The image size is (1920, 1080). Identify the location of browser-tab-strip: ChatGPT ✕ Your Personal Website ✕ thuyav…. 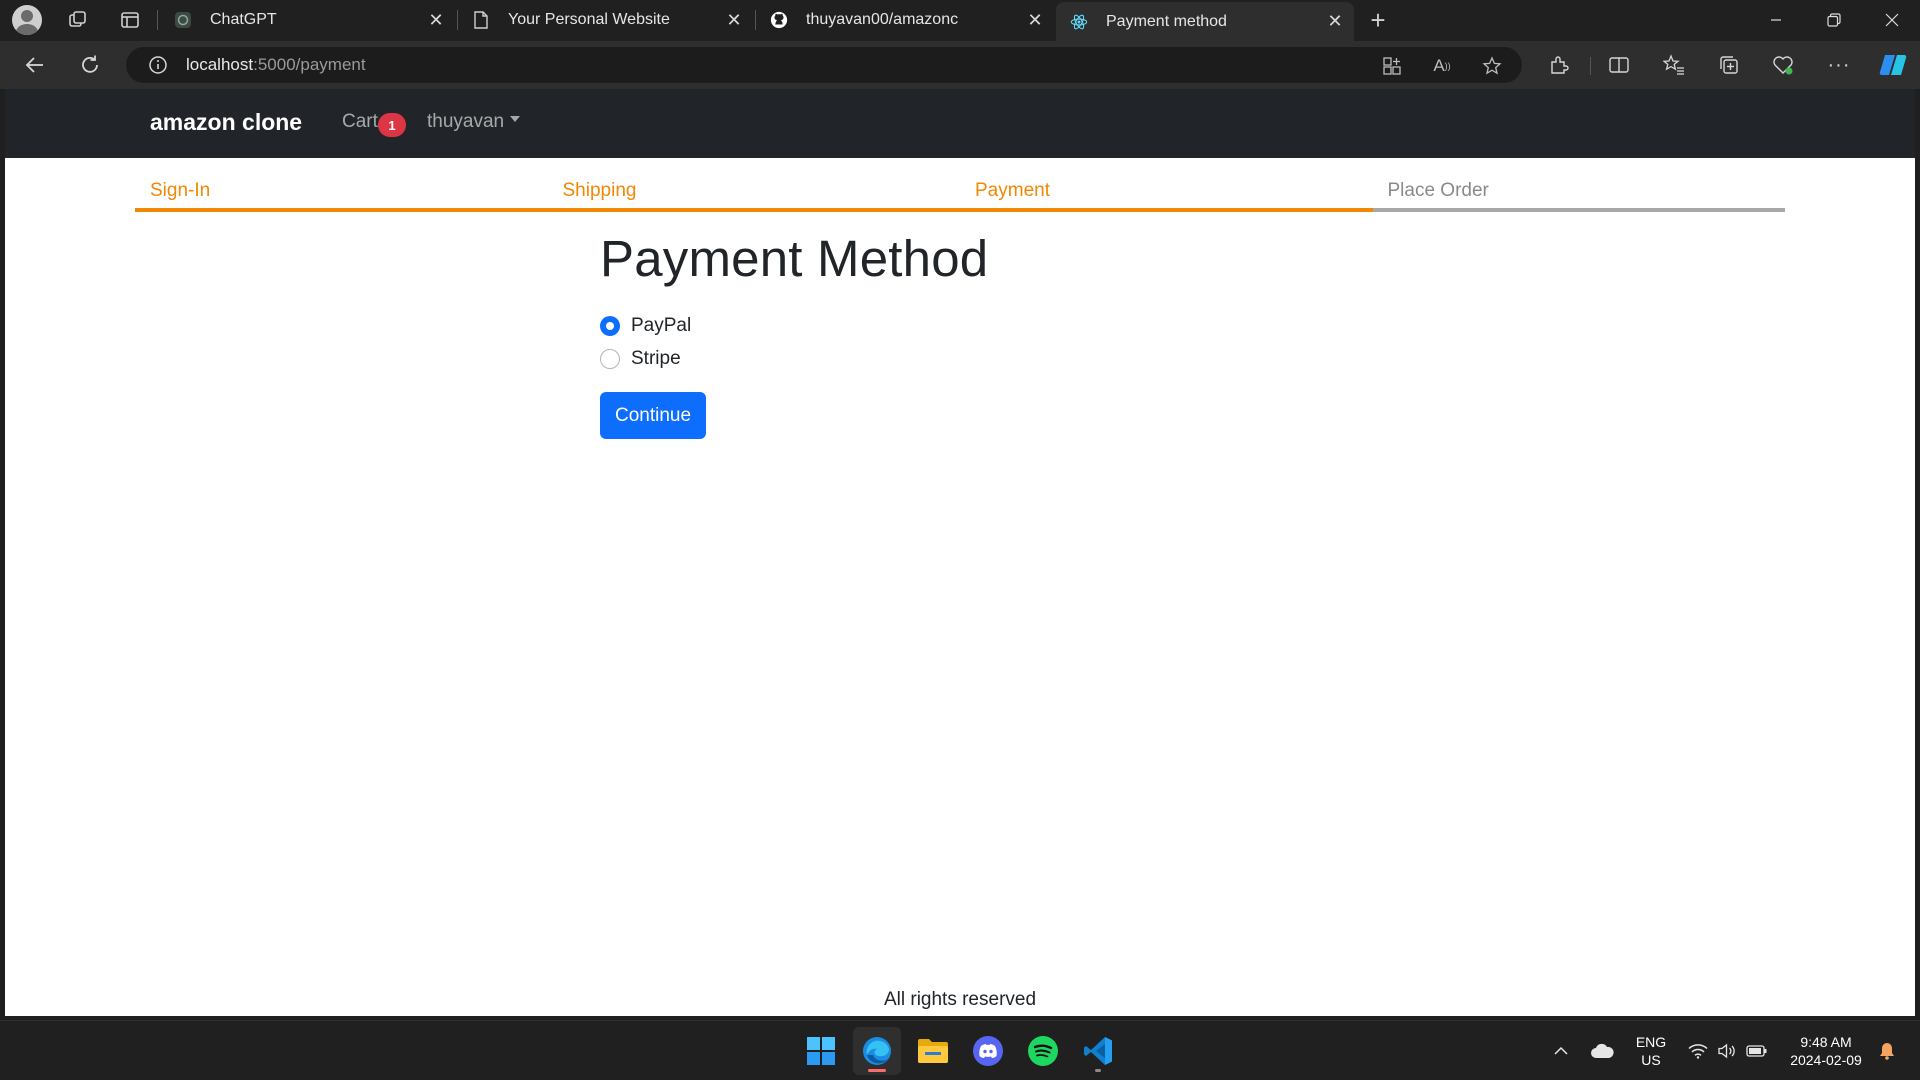
(960, 20).